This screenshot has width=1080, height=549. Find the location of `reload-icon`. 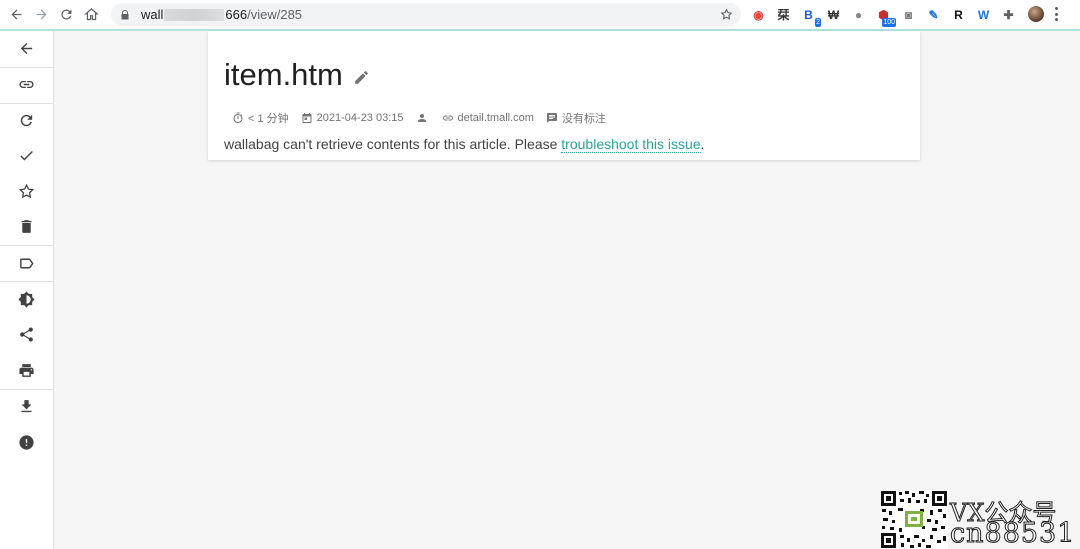

reload-icon is located at coordinates (66, 14).